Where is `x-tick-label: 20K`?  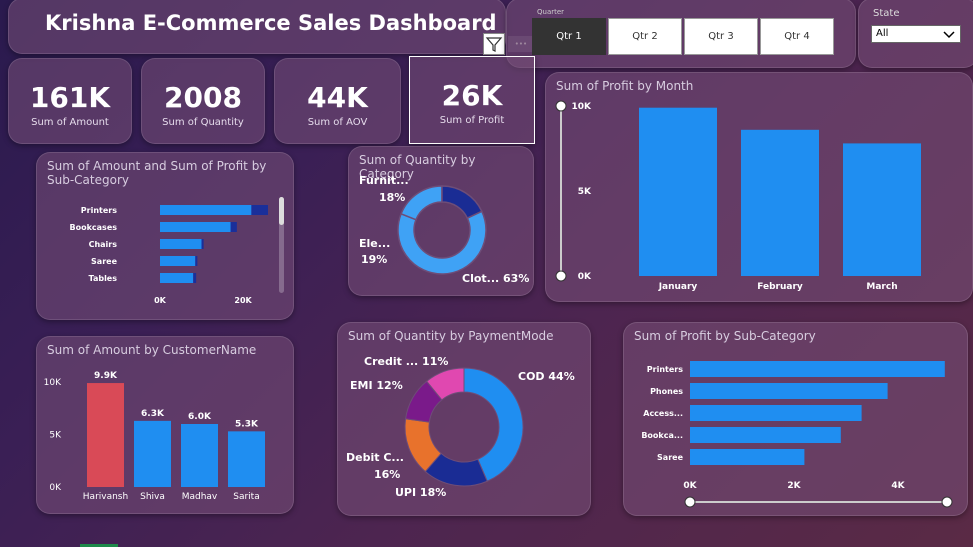
x-tick-label: 20K is located at coordinates (243, 300).